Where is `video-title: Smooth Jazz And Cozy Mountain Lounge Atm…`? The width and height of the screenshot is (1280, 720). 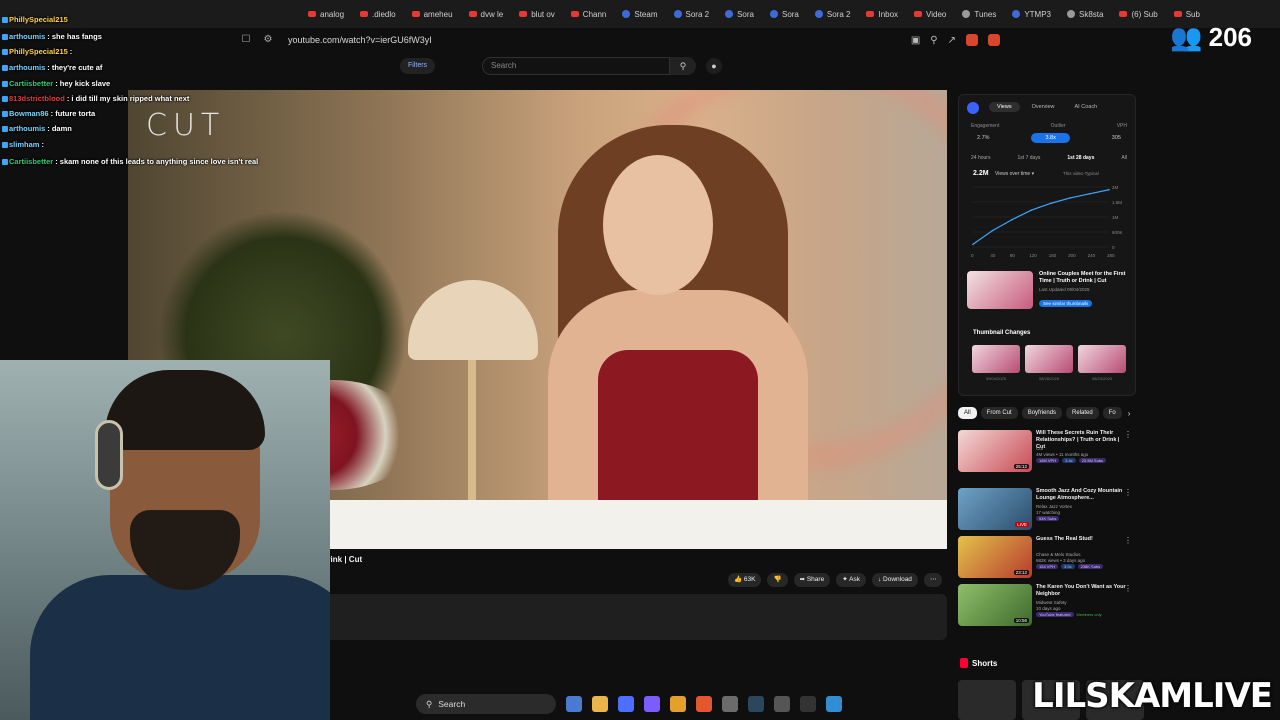
video-title: Smooth Jazz And Cozy Mountain Lounge Atm… is located at coordinates (1082, 495).